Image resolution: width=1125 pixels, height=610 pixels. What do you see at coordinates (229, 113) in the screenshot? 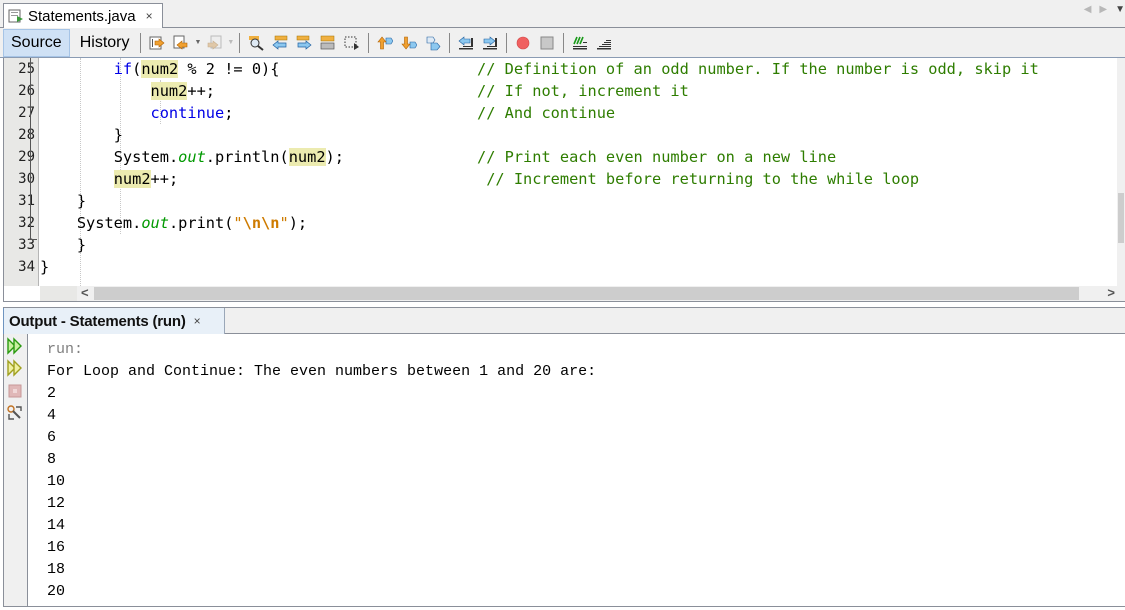
I see `code-token: ;` at bounding box center [229, 113].